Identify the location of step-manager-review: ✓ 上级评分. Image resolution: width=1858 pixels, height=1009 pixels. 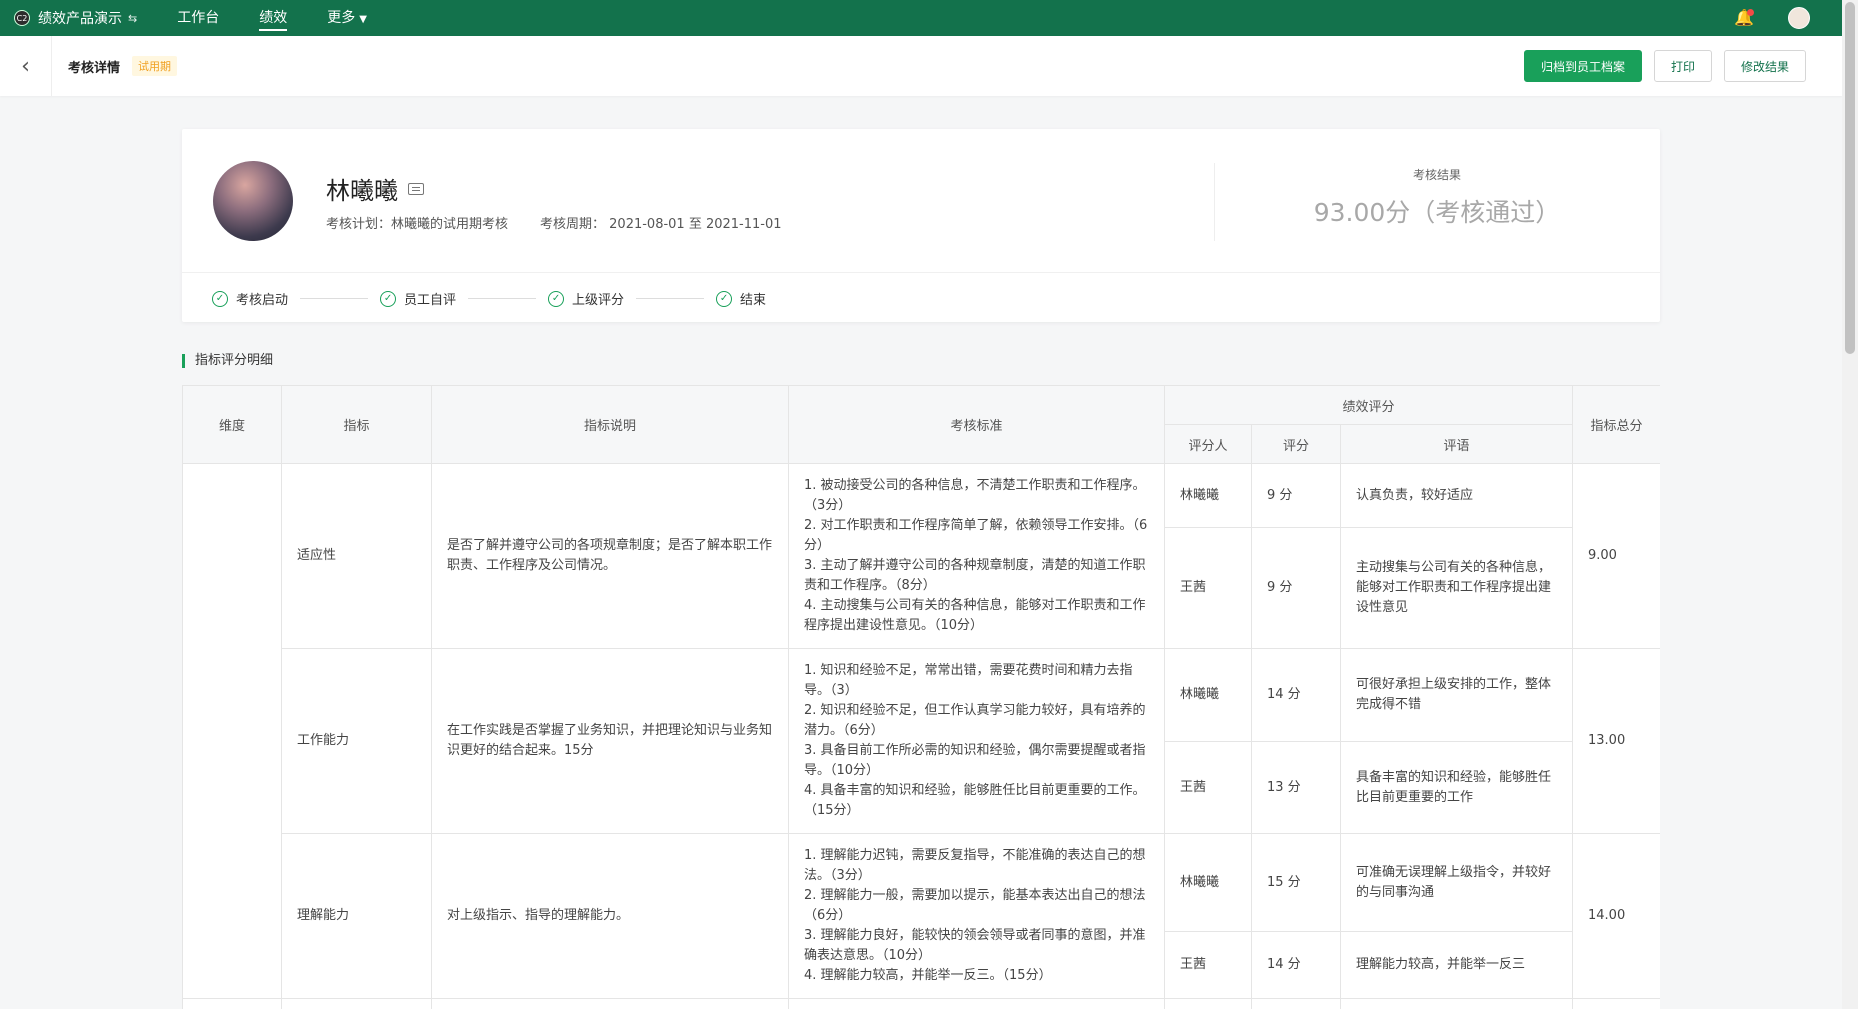
(586, 298).